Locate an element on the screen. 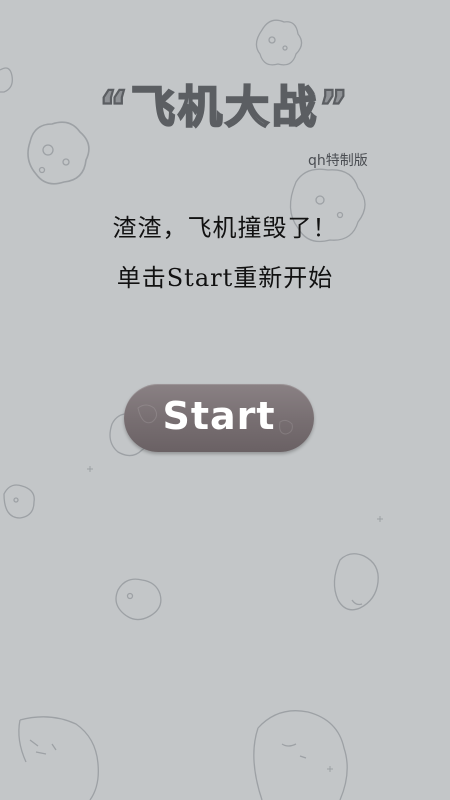  start-button: Start is located at coordinates (219, 418).